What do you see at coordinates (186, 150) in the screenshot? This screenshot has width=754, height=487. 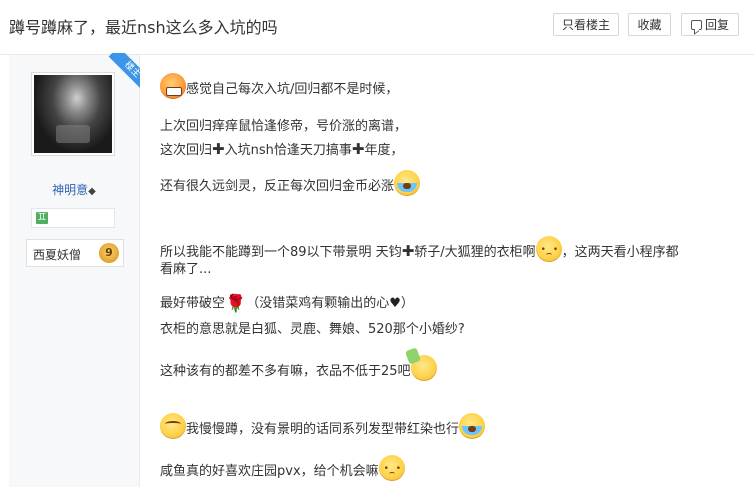 I see `post-text: 这次回归` at bounding box center [186, 150].